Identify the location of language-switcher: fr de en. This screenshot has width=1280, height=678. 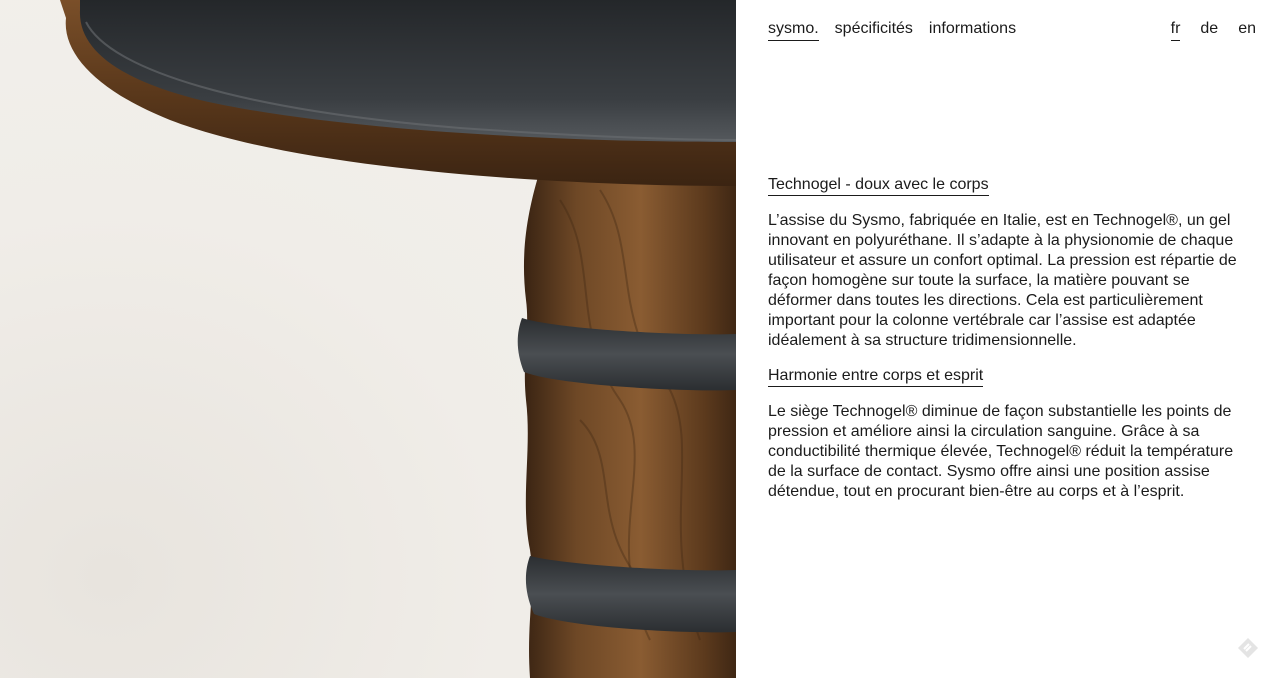
(1213, 29).